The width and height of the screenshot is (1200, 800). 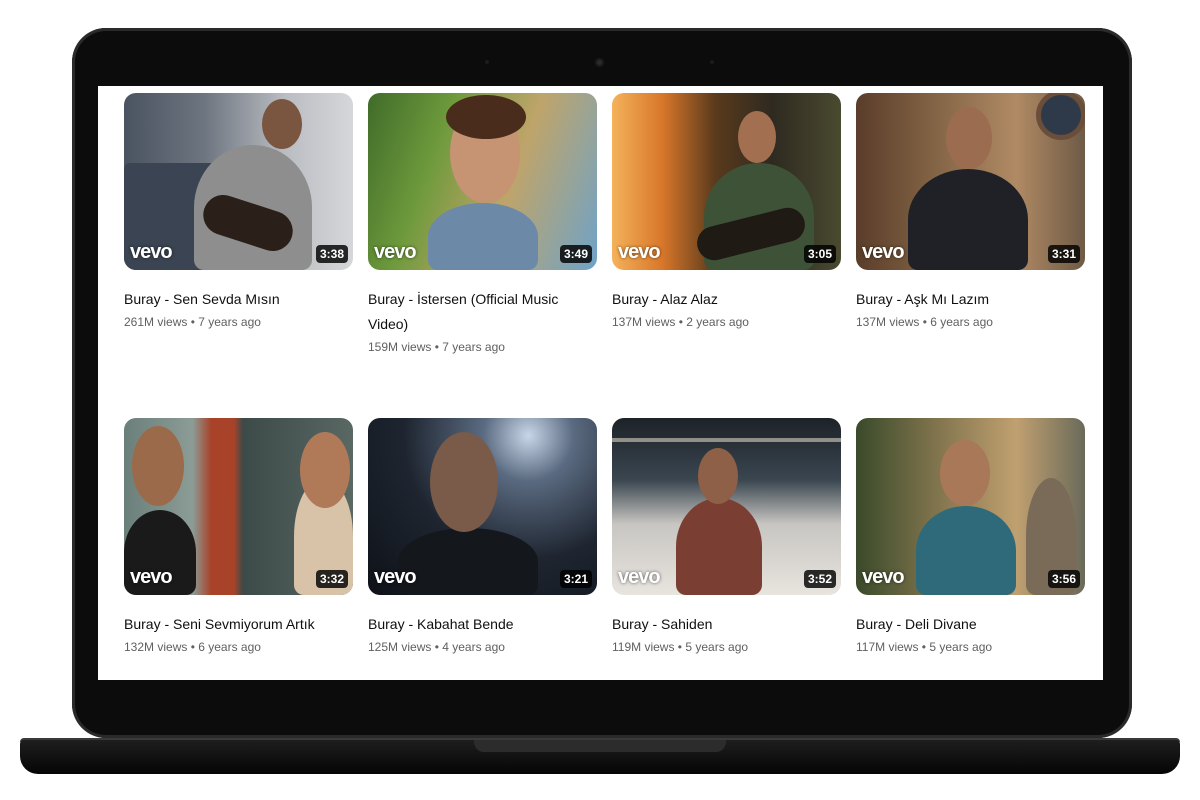 I want to click on video-title: Buray - Aşk Mı Lazım, so click(x=970, y=299).